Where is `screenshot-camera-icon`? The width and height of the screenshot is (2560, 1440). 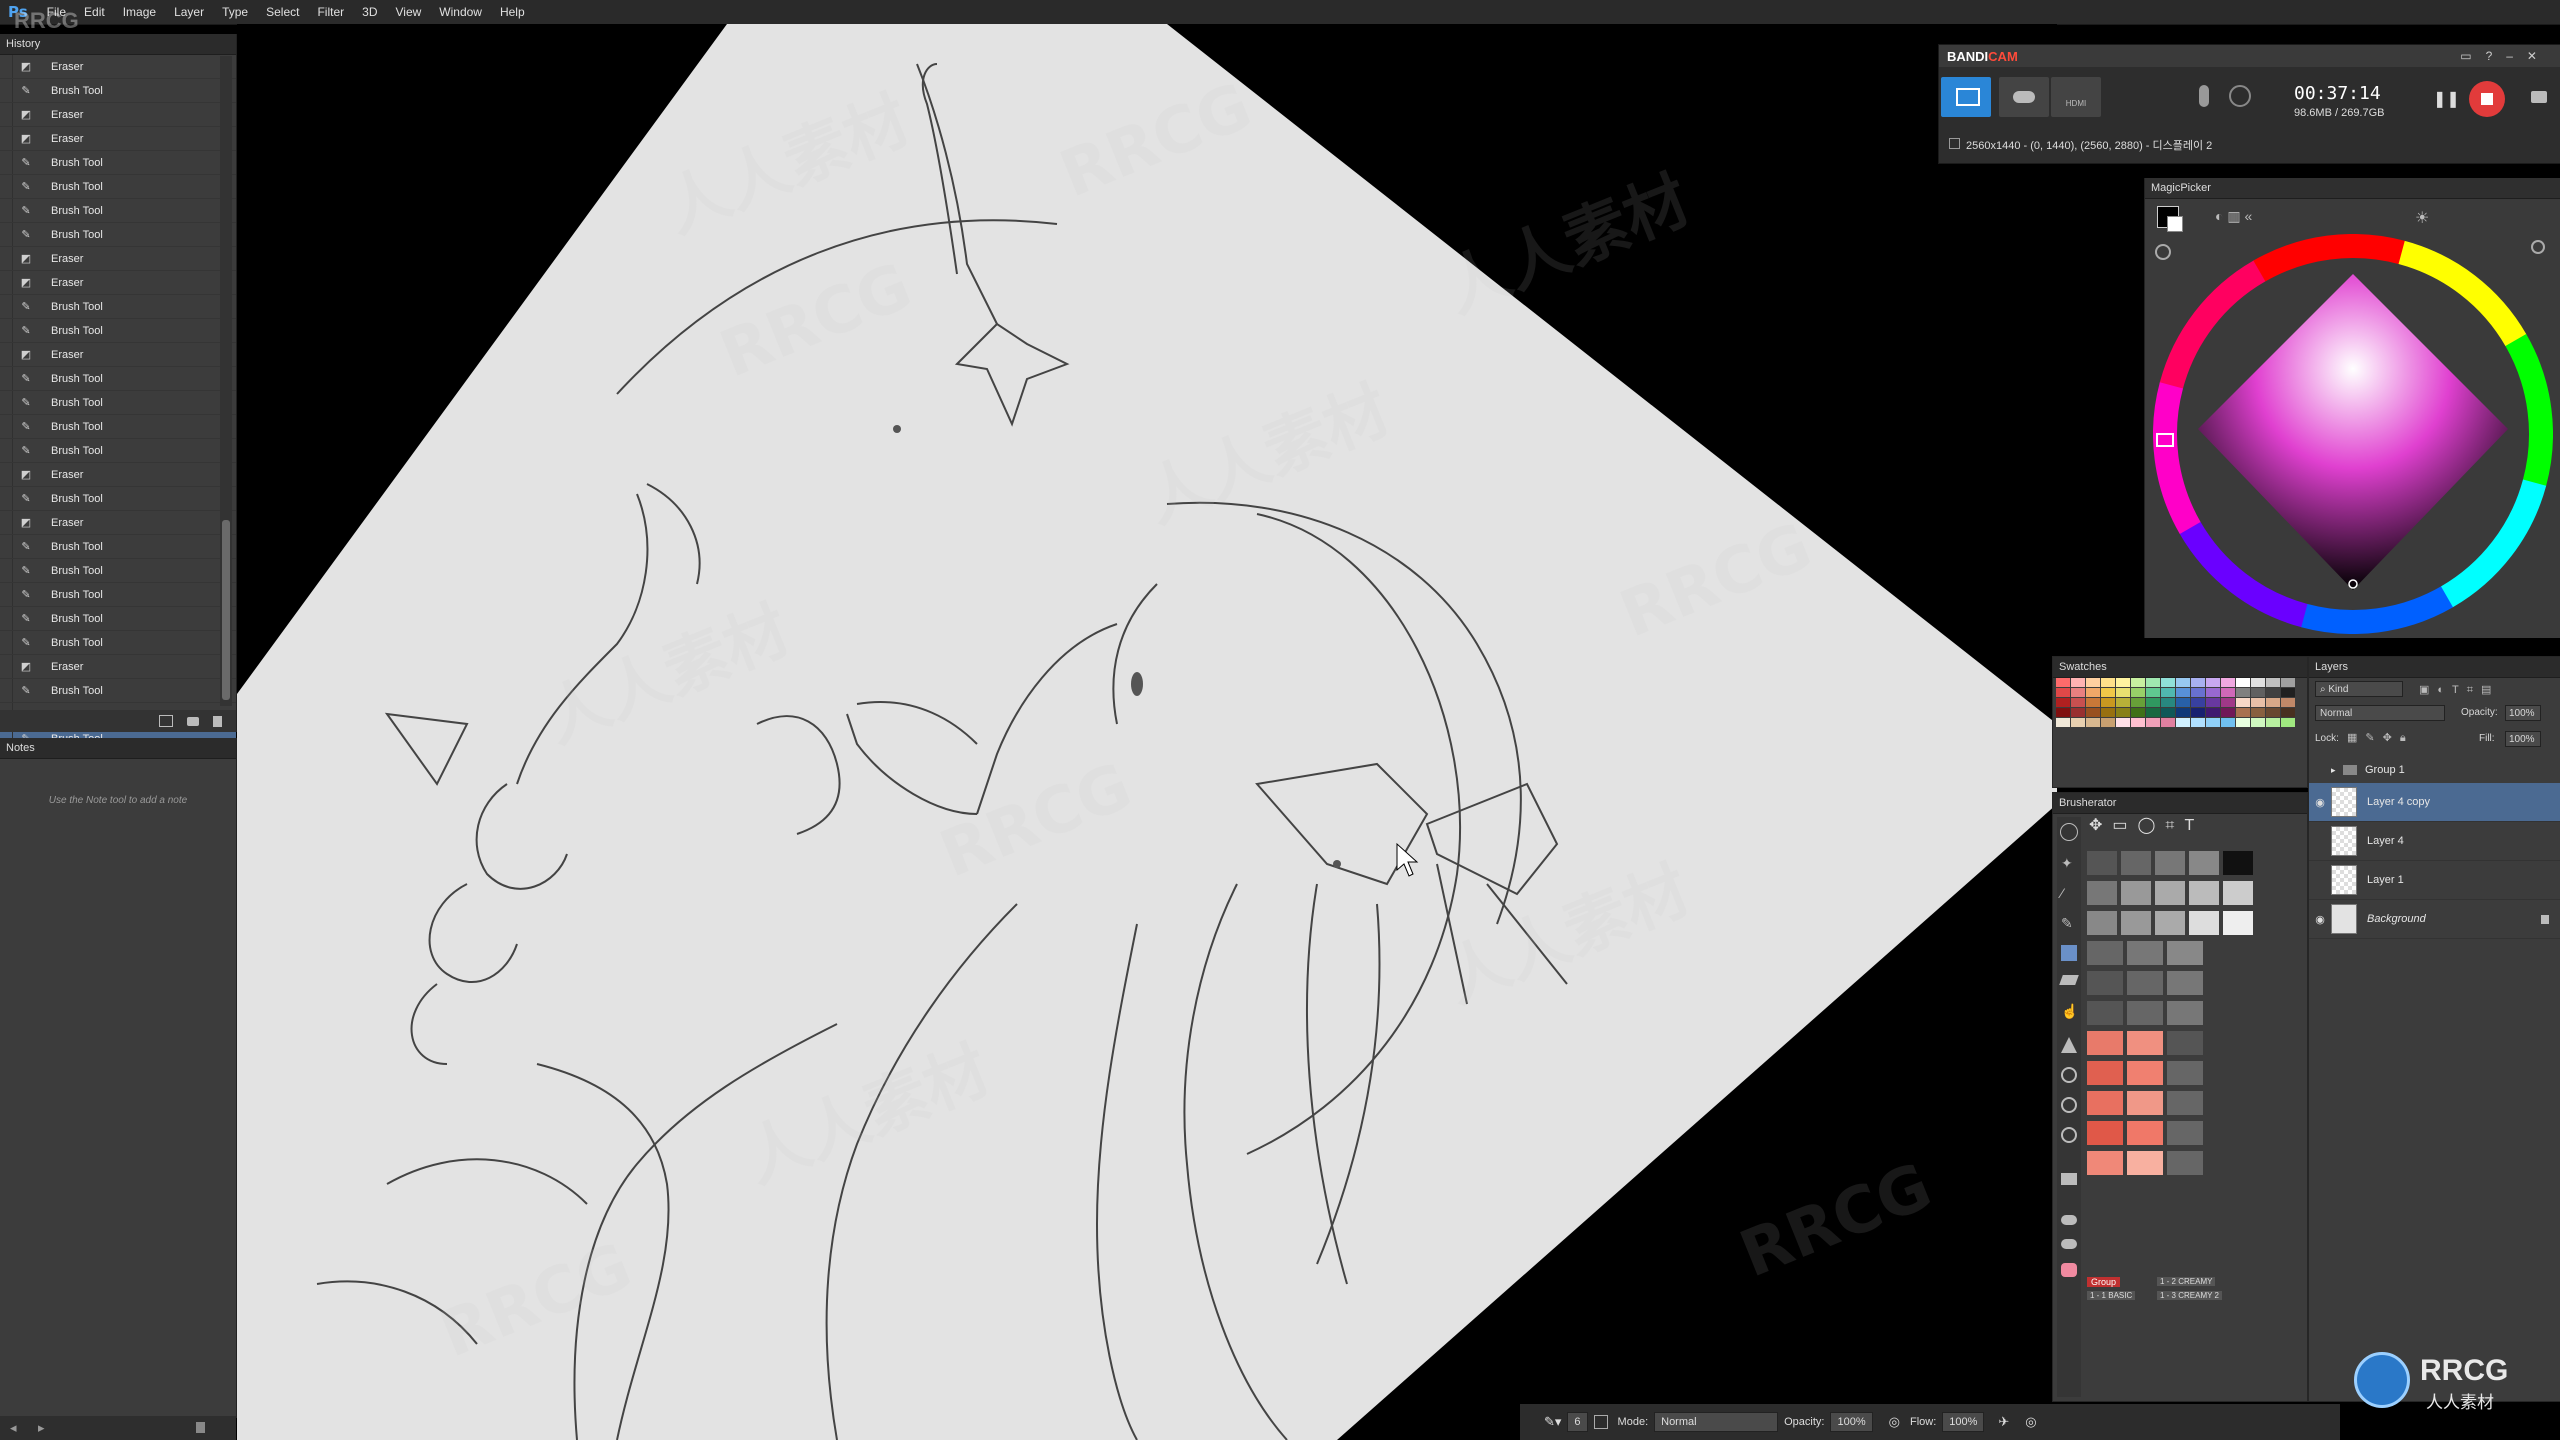
screenshot-camera-icon is located at coordinates (2539, 97).